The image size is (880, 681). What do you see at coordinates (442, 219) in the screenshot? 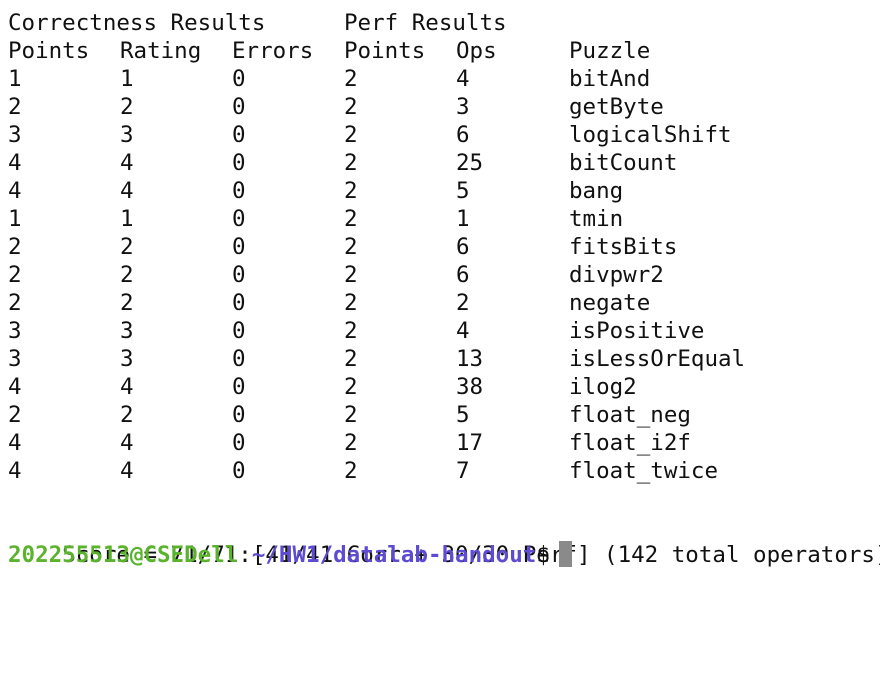
I see `result-row: 1 1 0 2 1 tmin` at bounding box center [442, 219].